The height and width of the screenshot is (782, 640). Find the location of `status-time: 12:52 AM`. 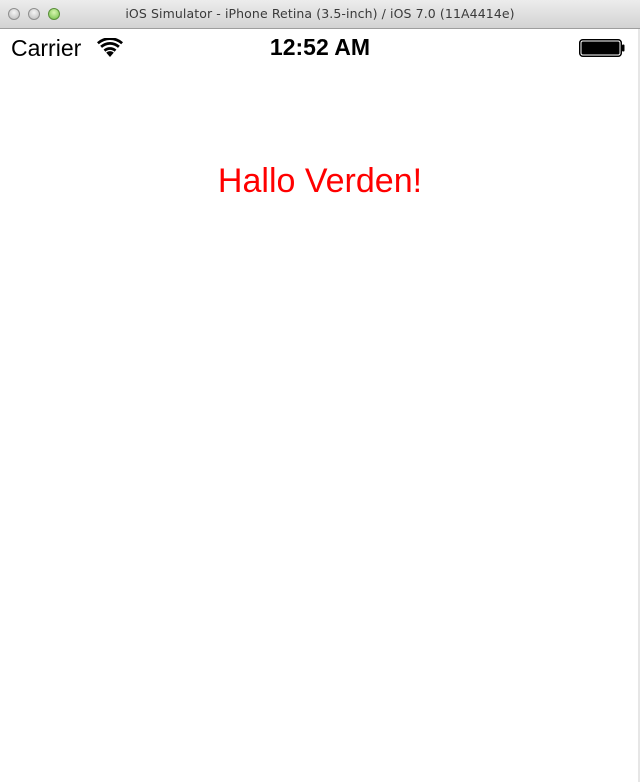

status-time: 12:52 AM is located at coordinates (320, 47).